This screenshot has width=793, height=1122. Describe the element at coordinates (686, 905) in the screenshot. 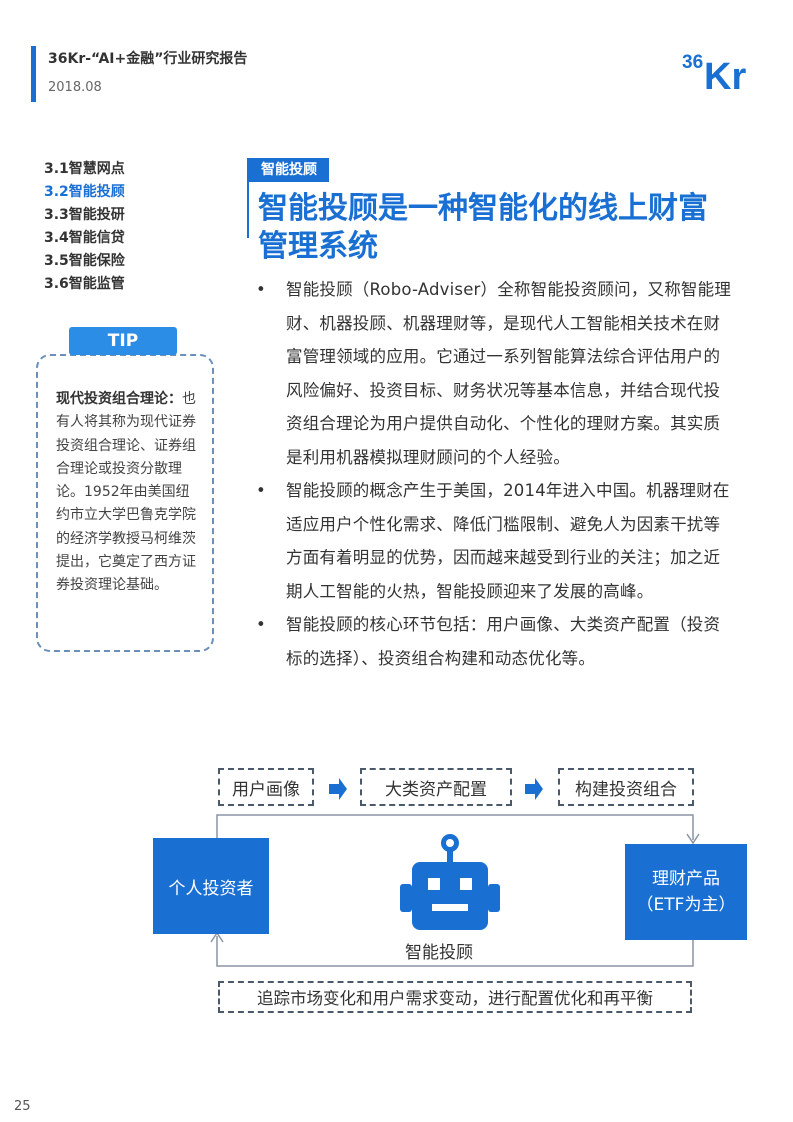

I see `product-box-line2: （ETF为主）` at that location.